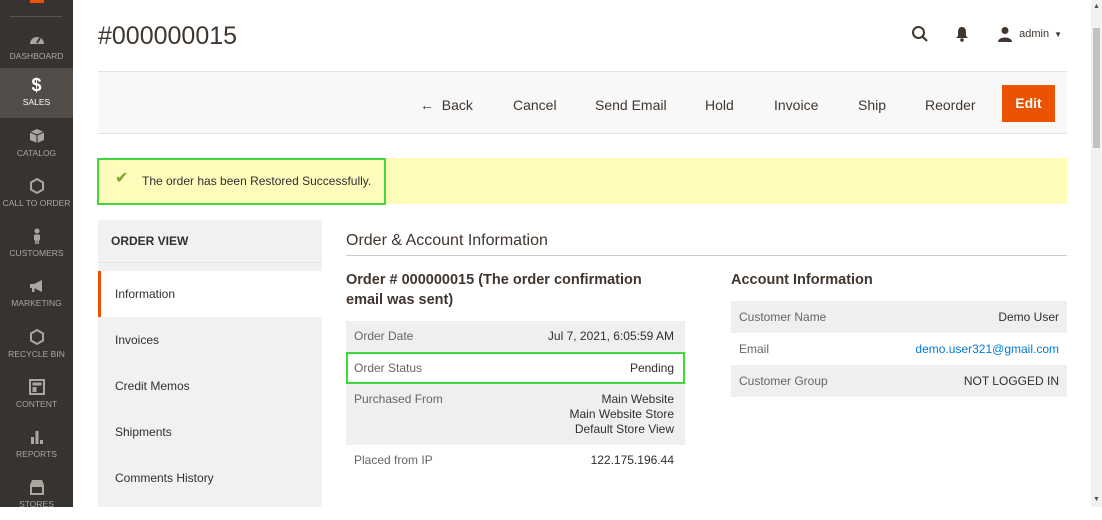 The height and width of the screenshot is (520, 1102). What do you see at coordinates (457, 105) in the screenshot?
I see `back-label: Back` at bounding box center [457, 105].